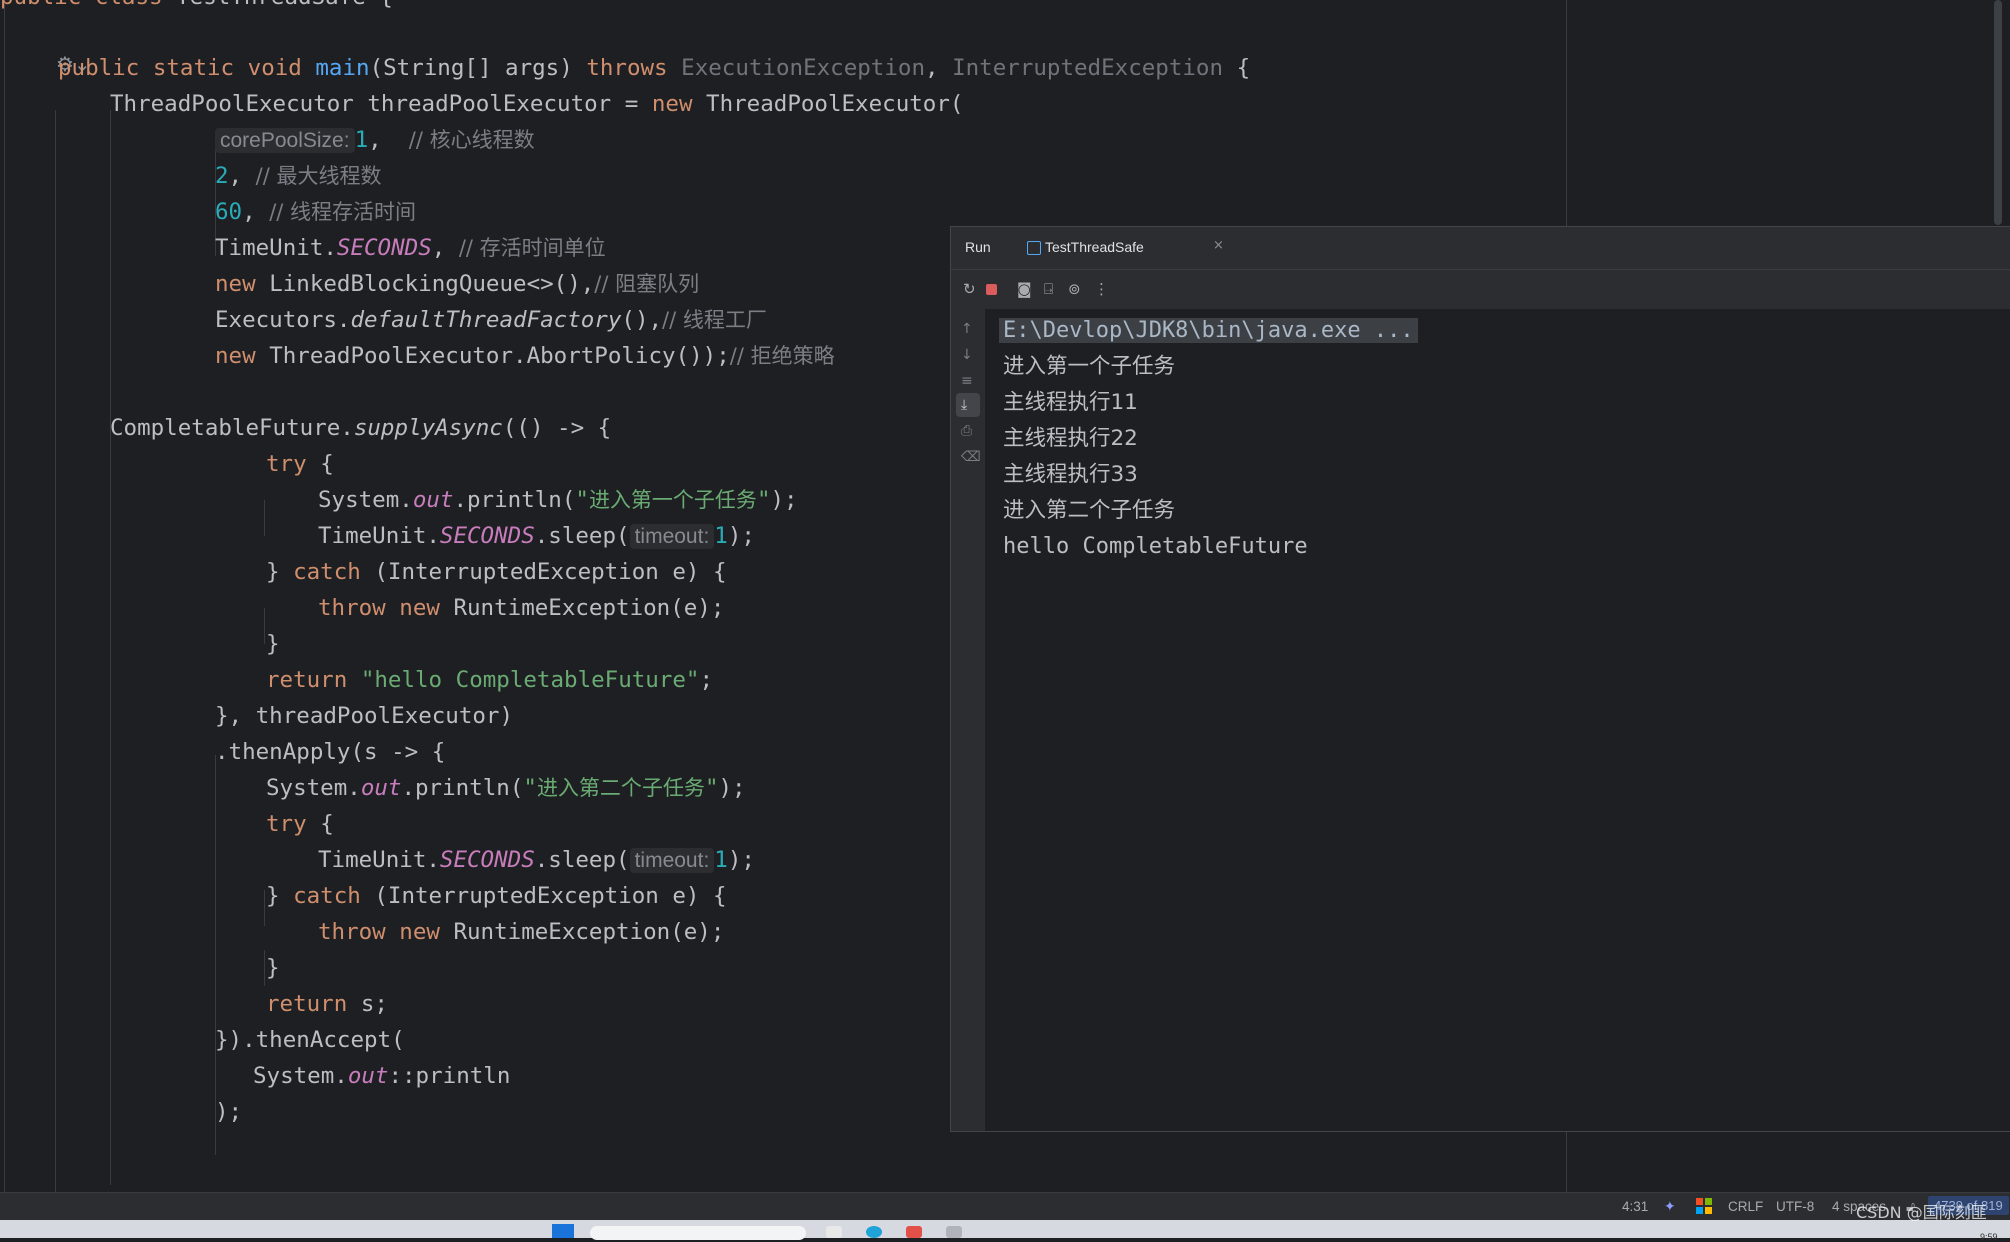 This screenshot has width=2010, height=1242. Describe the element at coordinates (375, 140) in the screenshot. I see `code-line: corePoolSize: 1, // 核心线程数` at that location.